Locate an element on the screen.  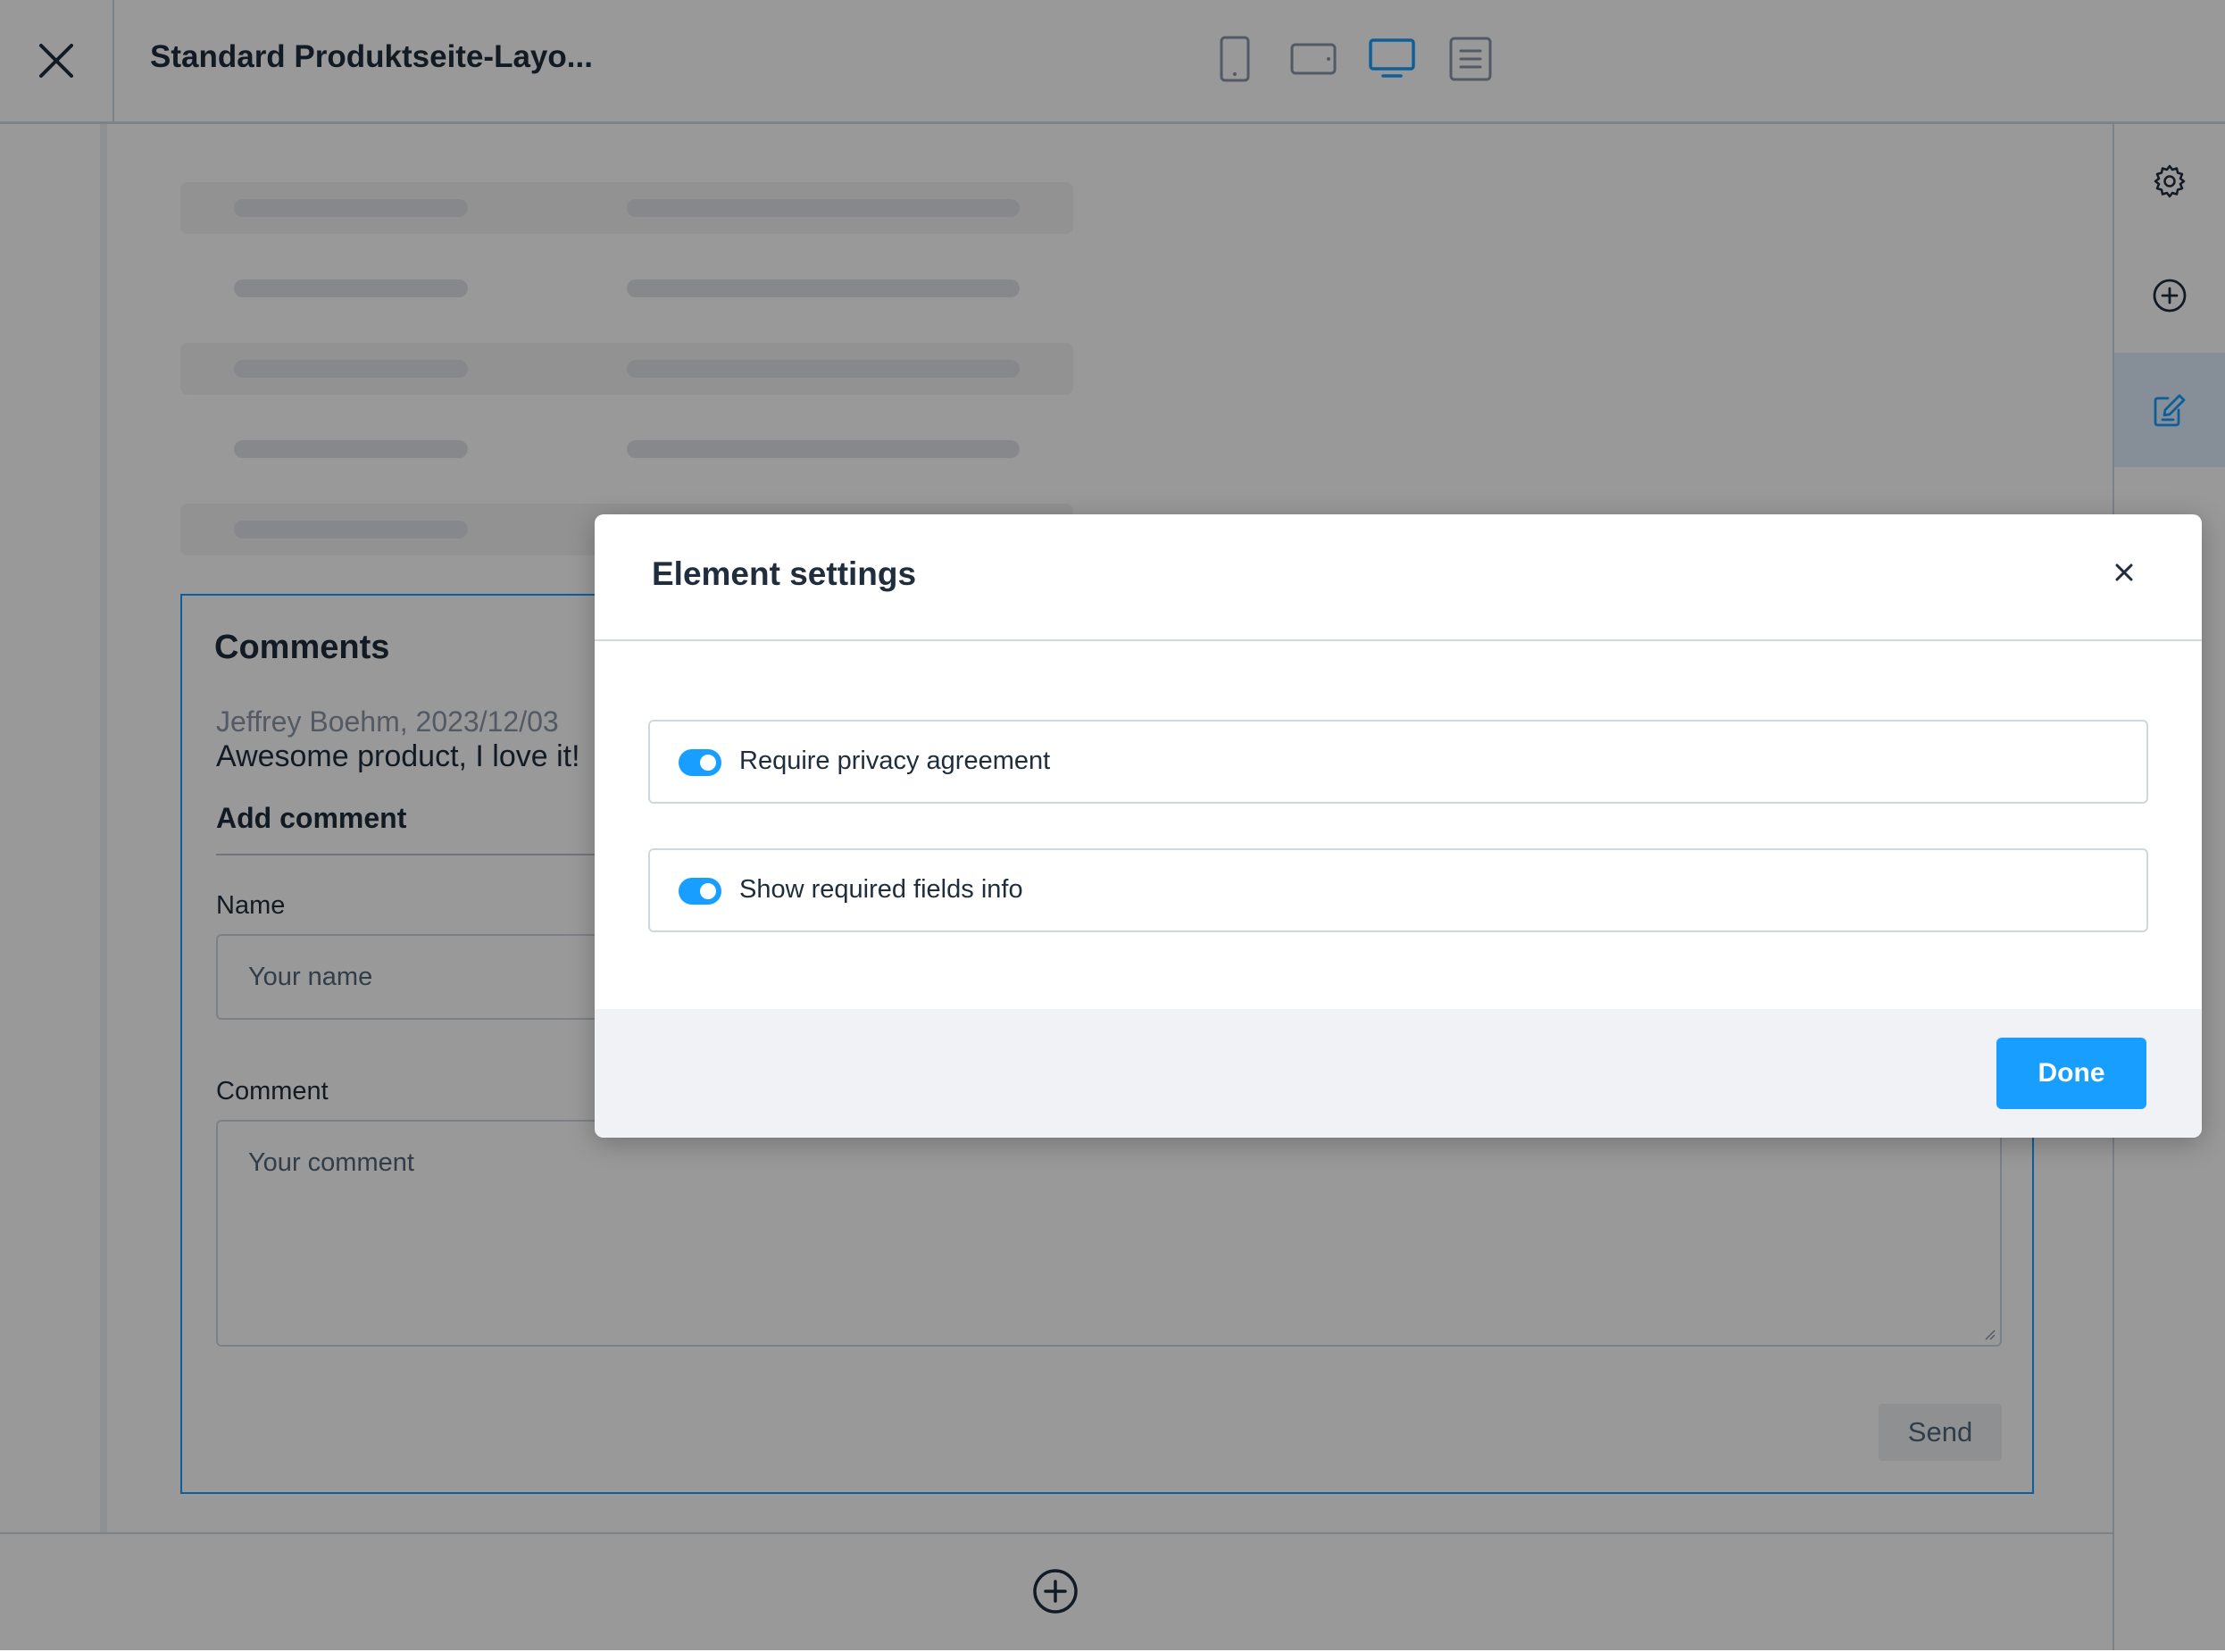
privacy-agreement-label: Require privacy agreement is located at coordinates (895, 761).